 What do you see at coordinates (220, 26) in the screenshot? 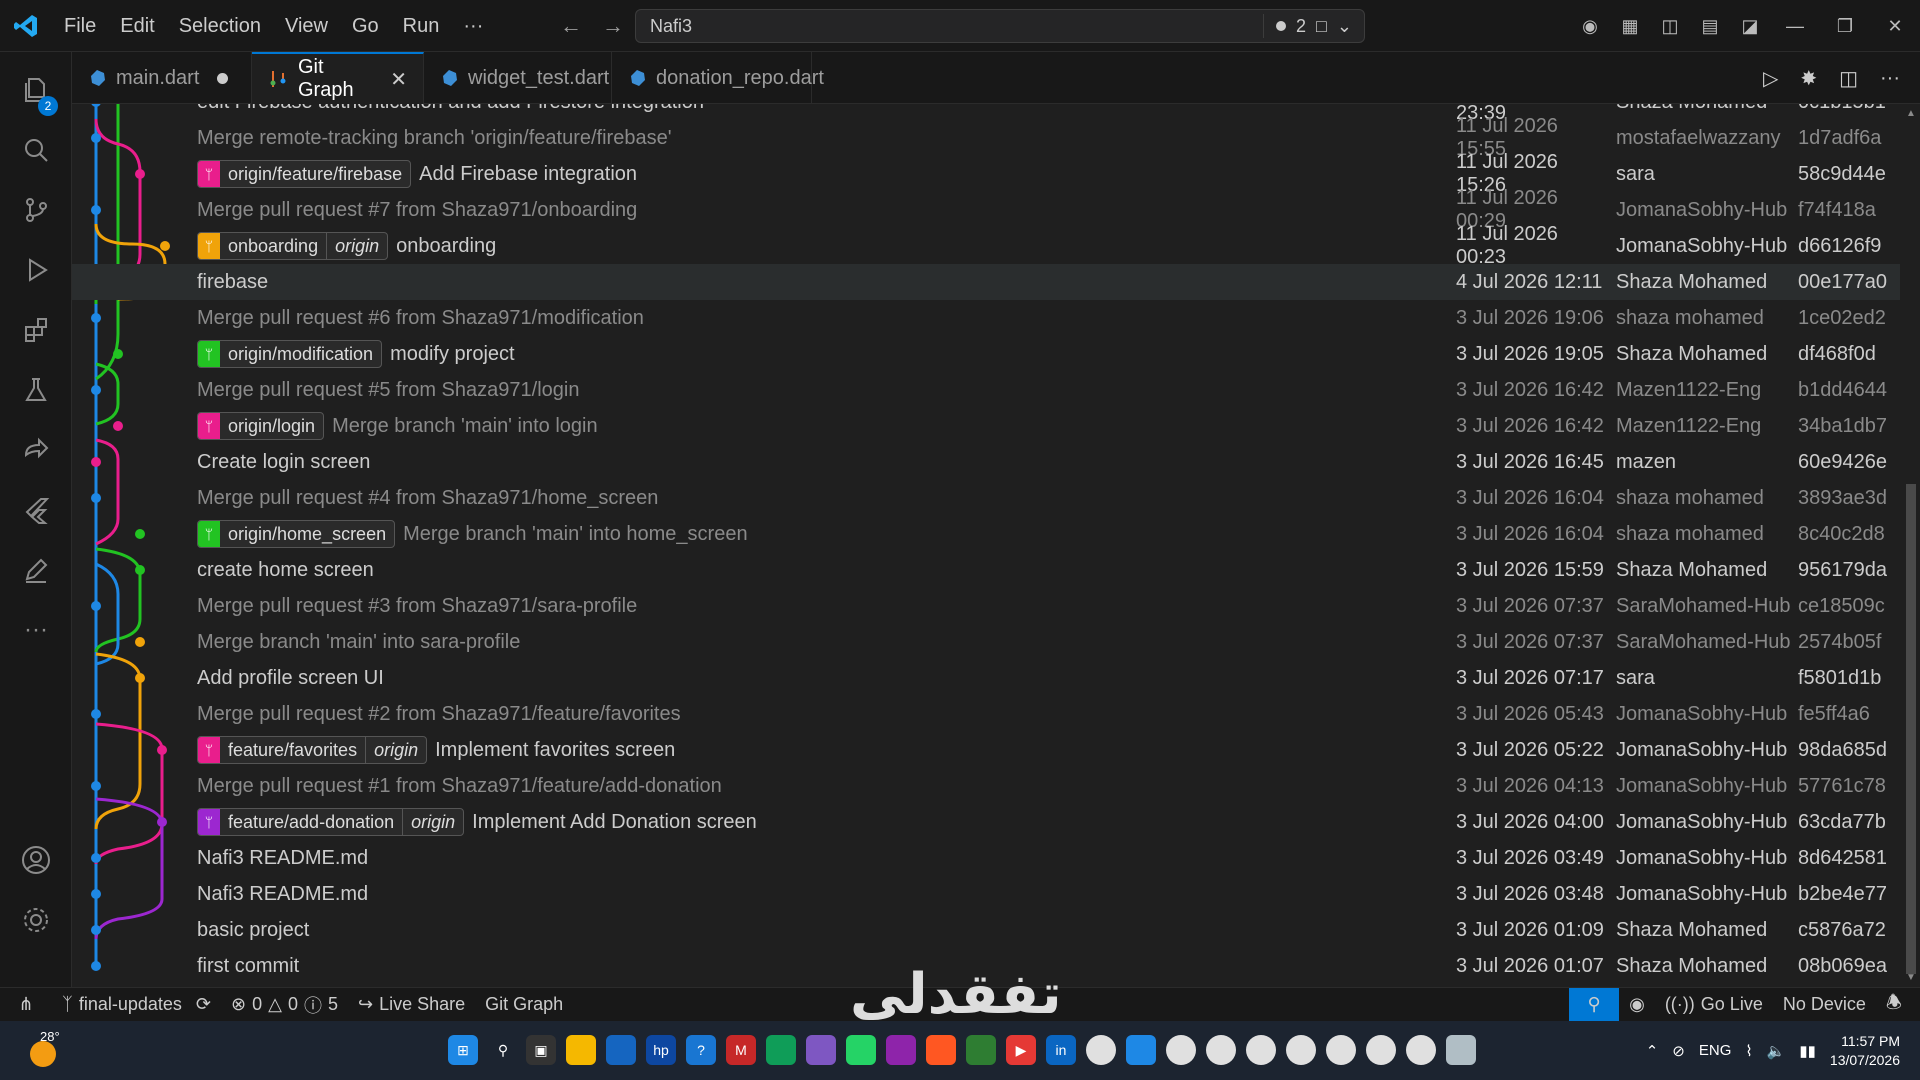
I see `menu-item: Selection` at bounding box center [220, 26].